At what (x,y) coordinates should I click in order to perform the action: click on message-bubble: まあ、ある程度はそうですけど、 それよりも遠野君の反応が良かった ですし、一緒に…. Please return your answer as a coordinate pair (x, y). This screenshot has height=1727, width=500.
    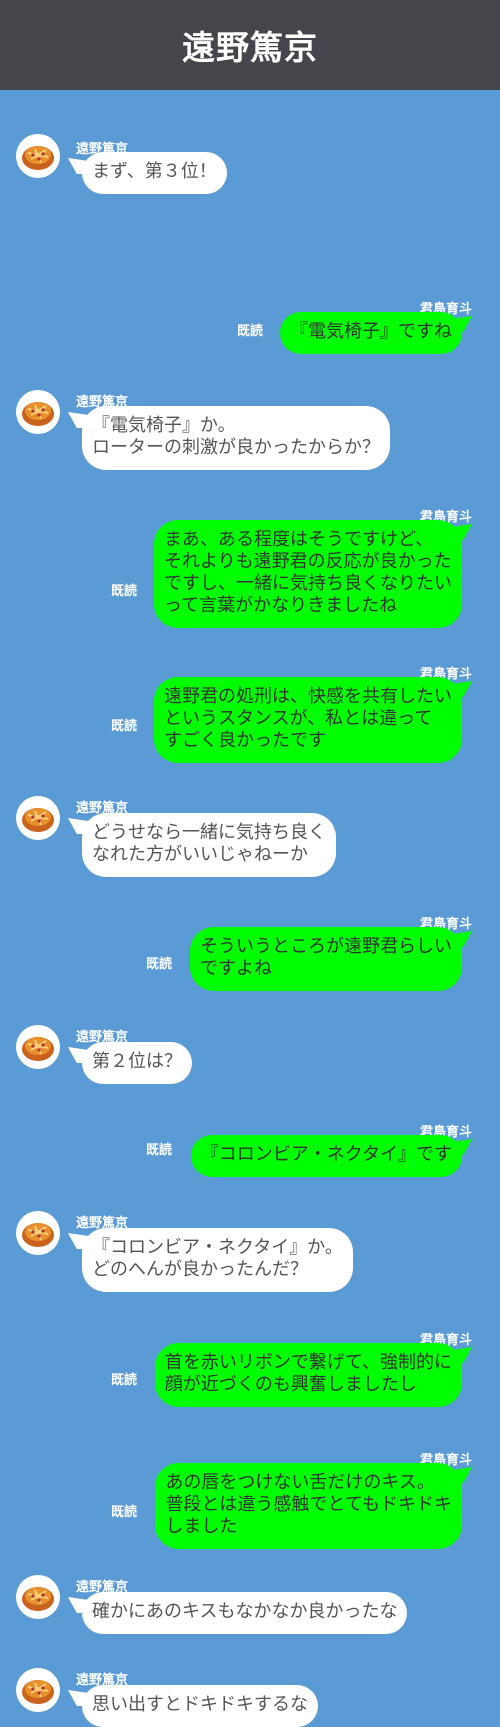
    Looking at the image, I should click on (308, 574).